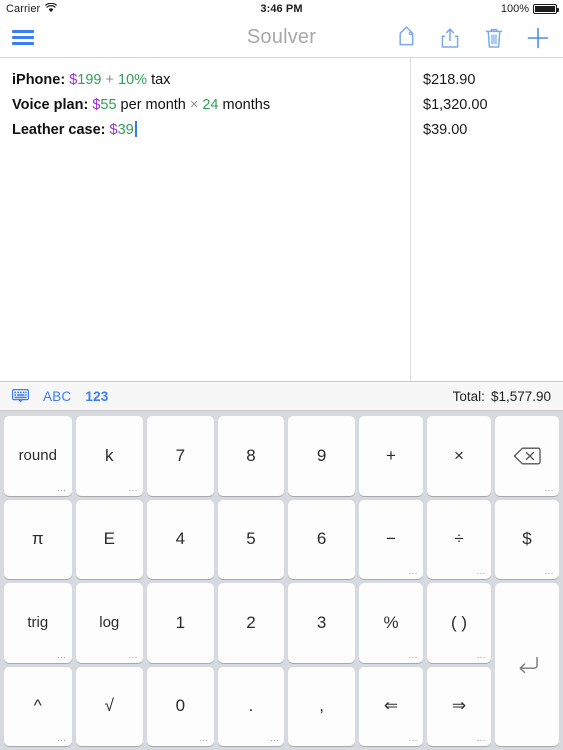 This screenshot has height=750, width=563. I want to click on key-log: log ⋯, so click(109, 623).